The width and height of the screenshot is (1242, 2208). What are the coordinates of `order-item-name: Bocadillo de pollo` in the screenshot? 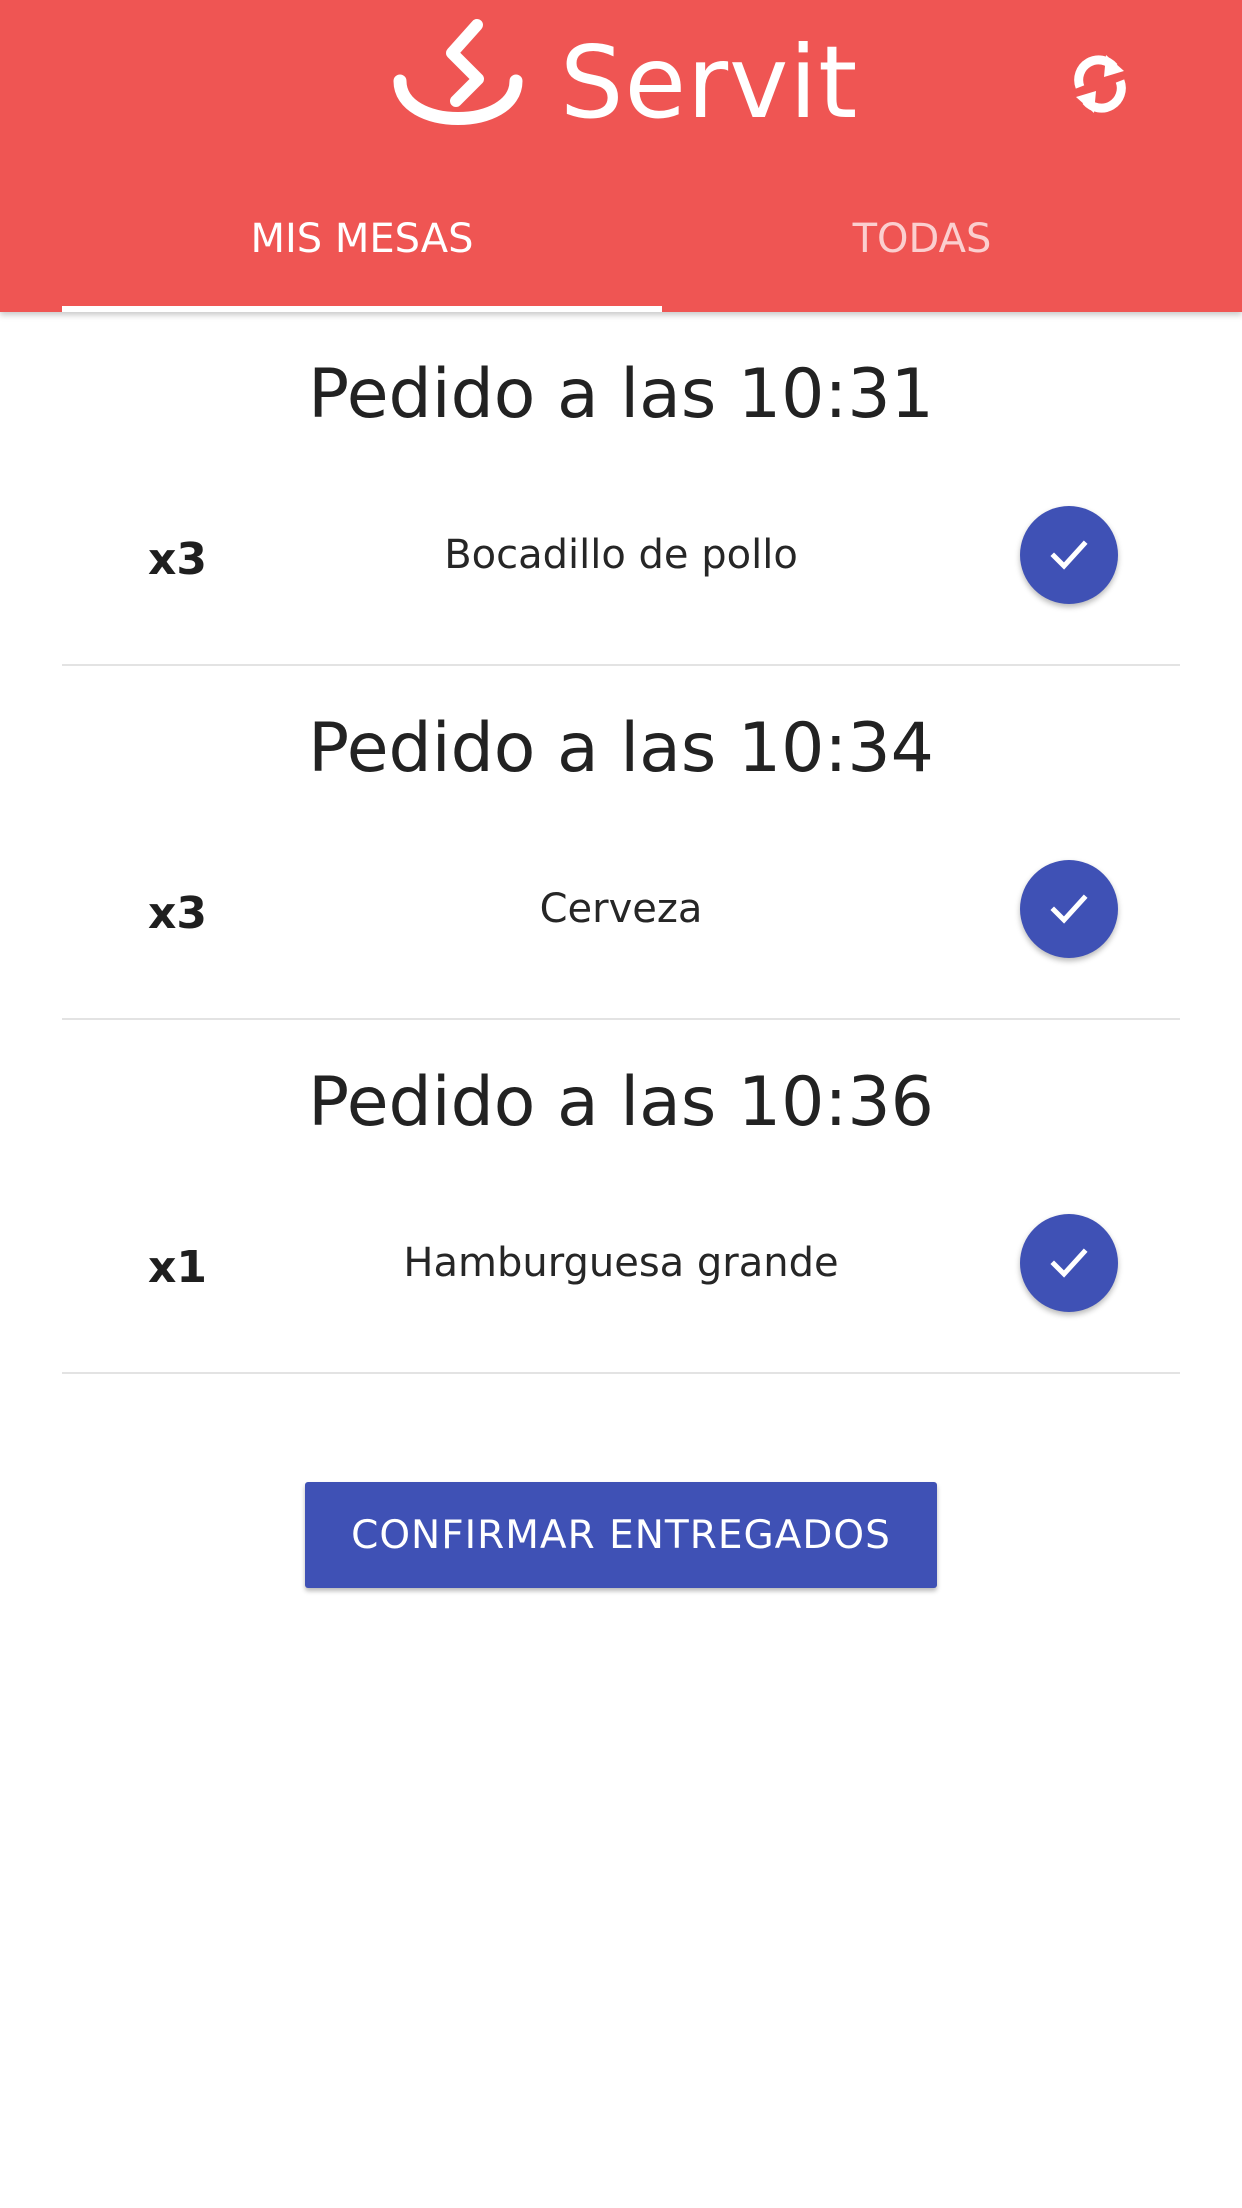 It's located at (621, 555).